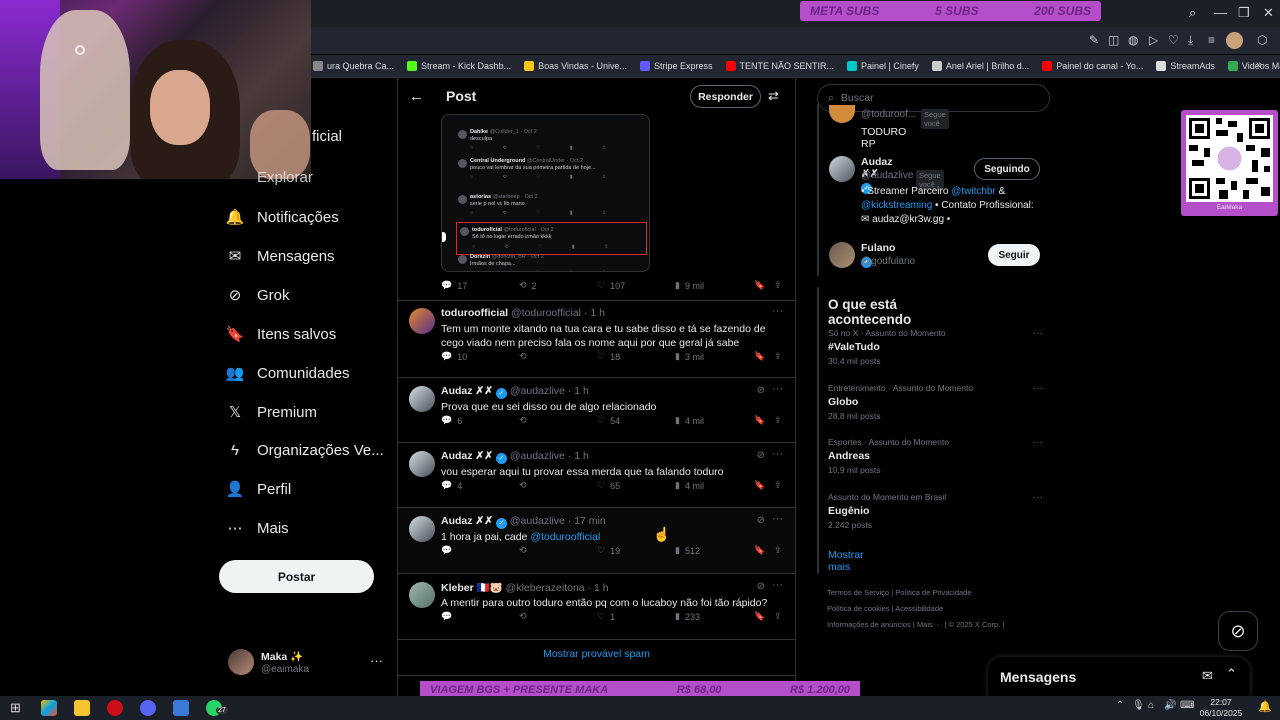 The width and height of the screenshot is (1280, 720). I want to click on repost-action: ⟲ 2, so click(528, 285).